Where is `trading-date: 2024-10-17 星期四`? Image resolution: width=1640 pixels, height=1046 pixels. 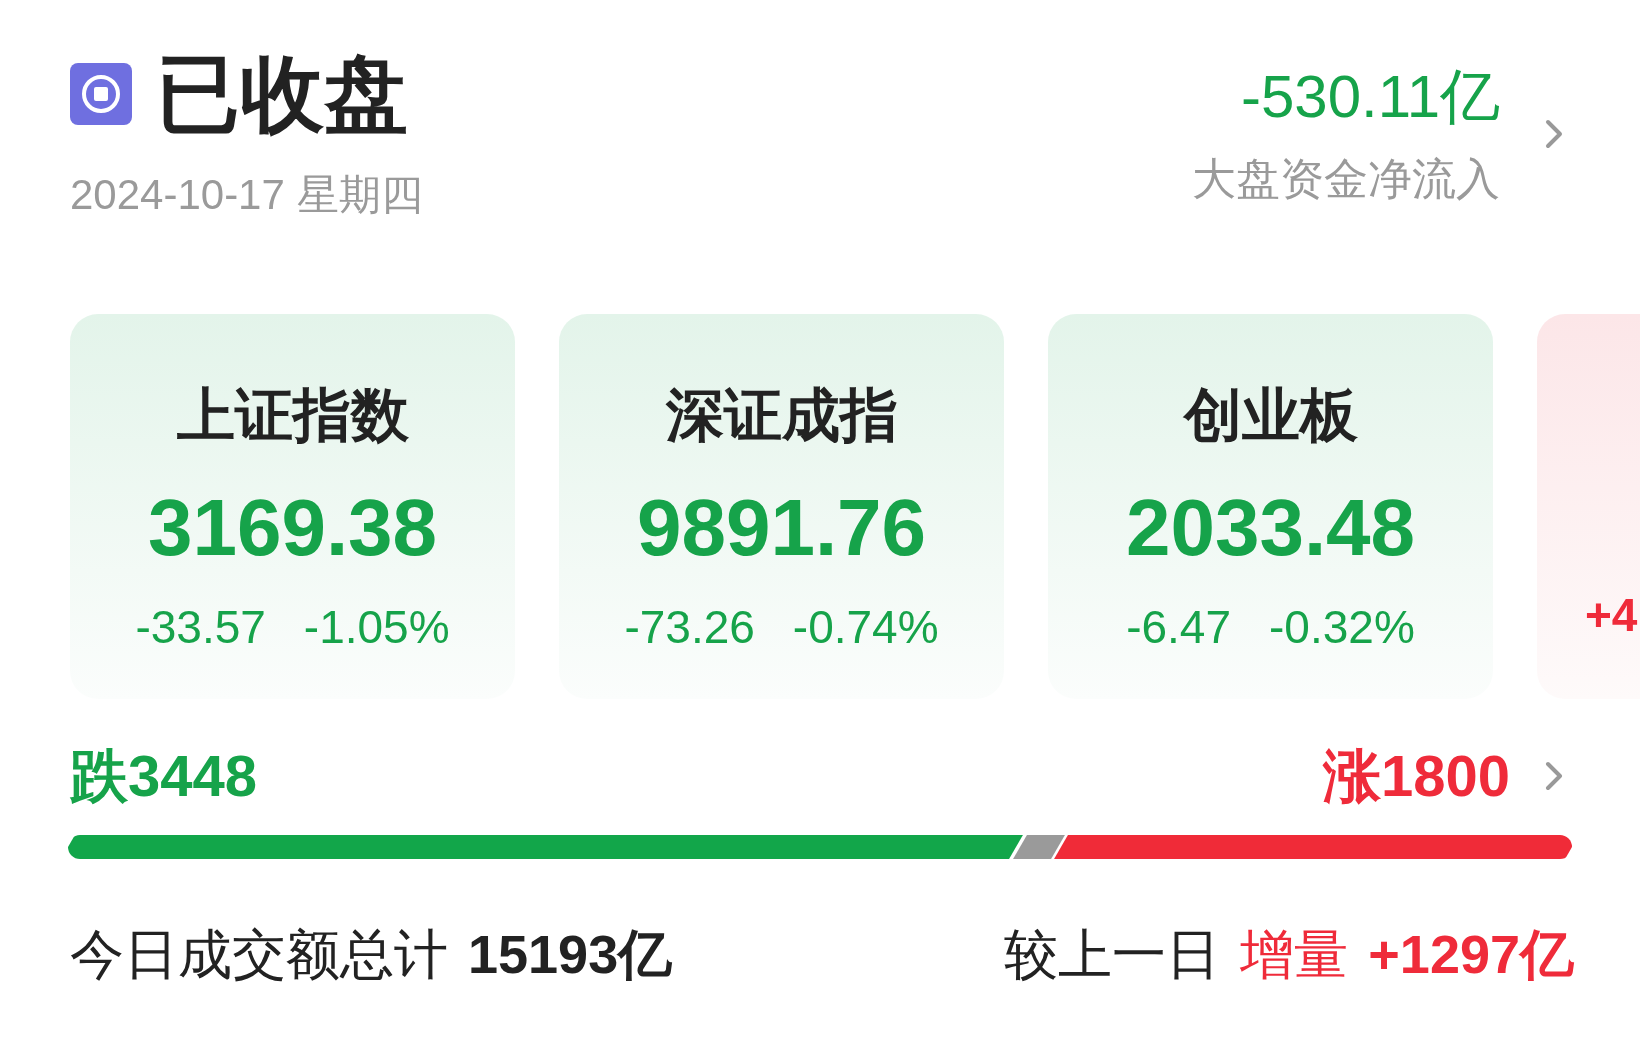 trading-date: 2024-10-17 星期四 is located at coordinates (246, 195).